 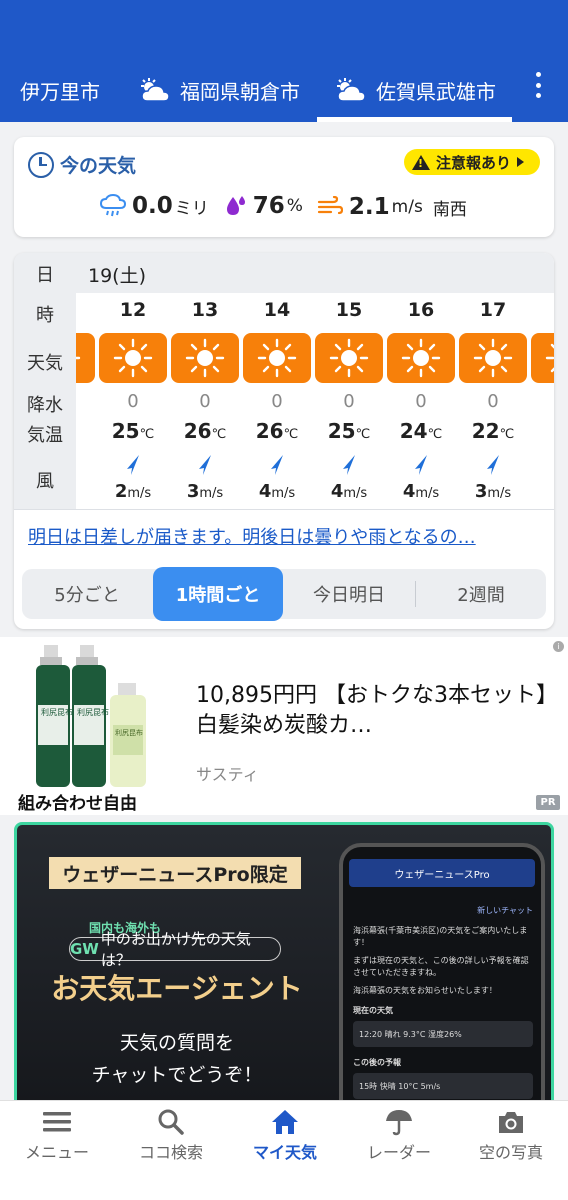 I want to click on hour-column: 13 0 26℃ 3m/s, so click(x=205, y=401).